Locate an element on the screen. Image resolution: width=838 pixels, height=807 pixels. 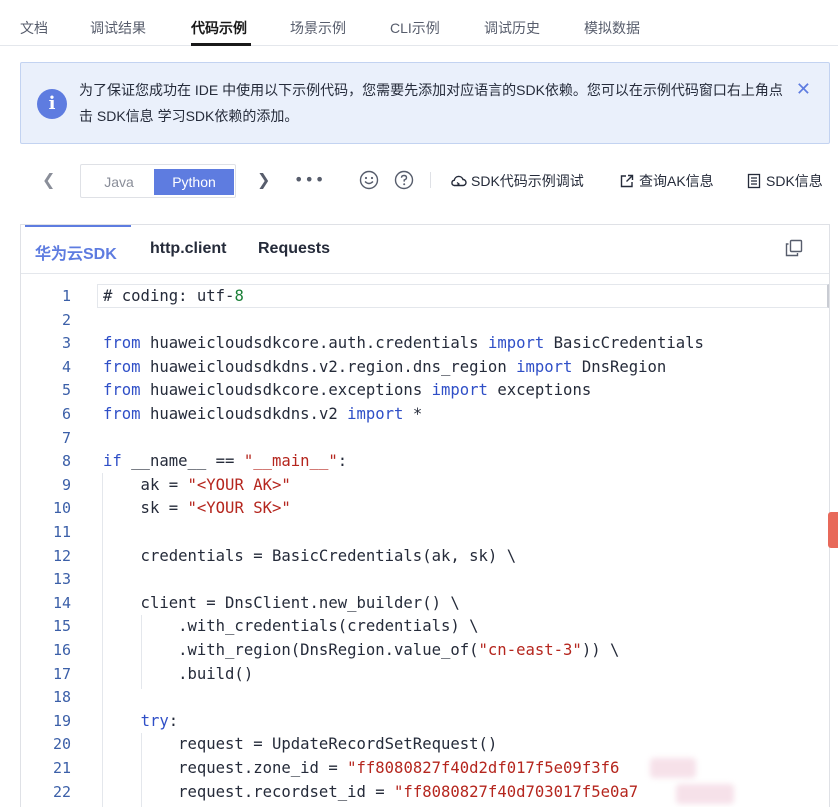
close-icon: ✕ is located at coordinates (803, 89).